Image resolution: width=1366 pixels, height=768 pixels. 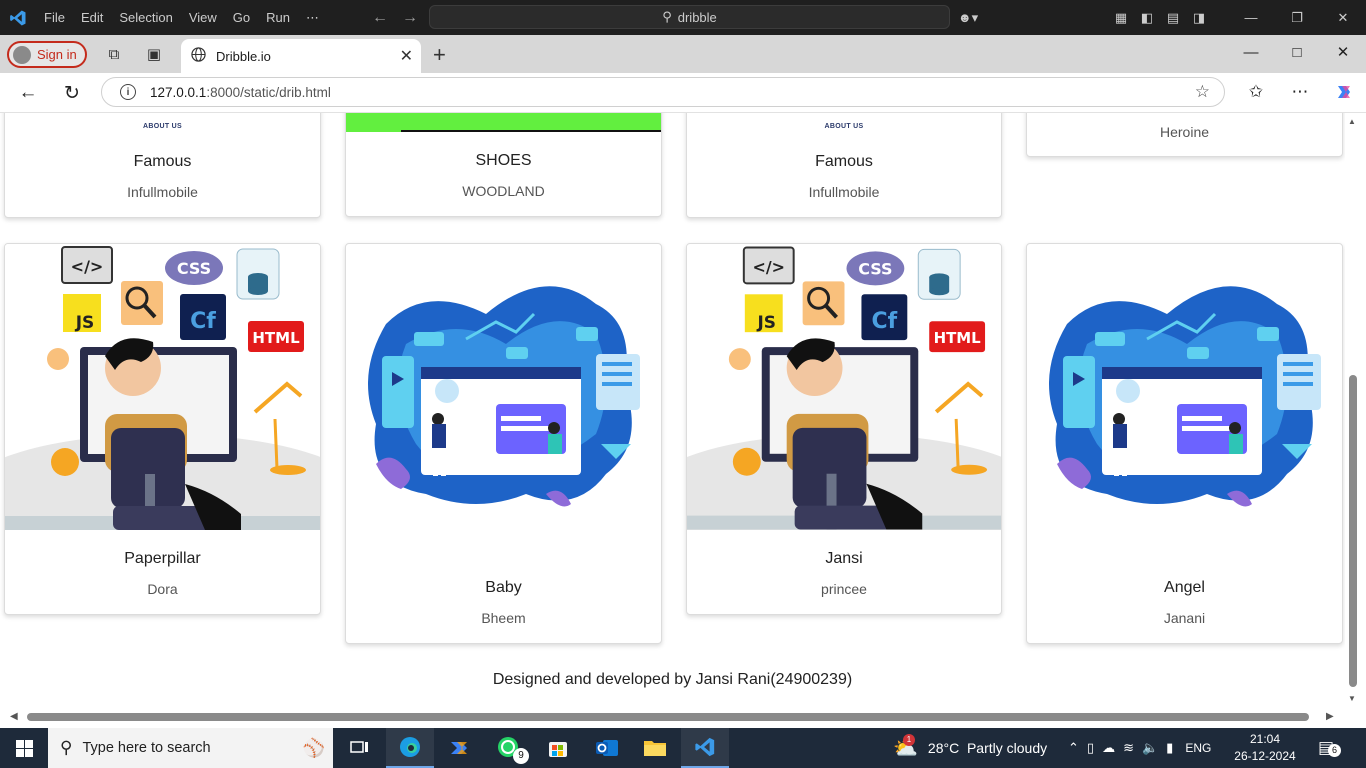 What do you see at coordinates (503, 443) in the screenshot?
I see `card-baby: Baby Bheem` at bounding box center [503, 443].